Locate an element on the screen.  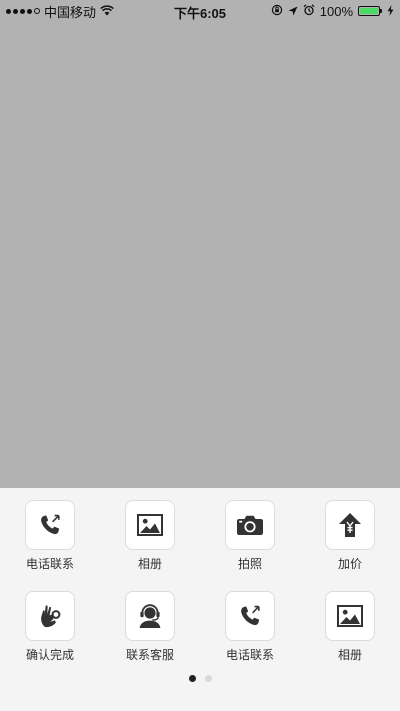
action-row: 电话联系 相册 拍照 加价 is located at coordinates (200, 540).